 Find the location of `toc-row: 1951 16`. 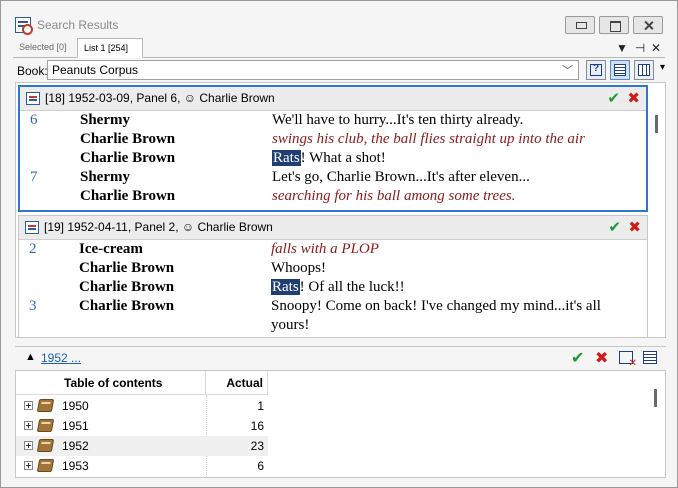

toc-row: 1951 16 is located at coordinates (142, 426).